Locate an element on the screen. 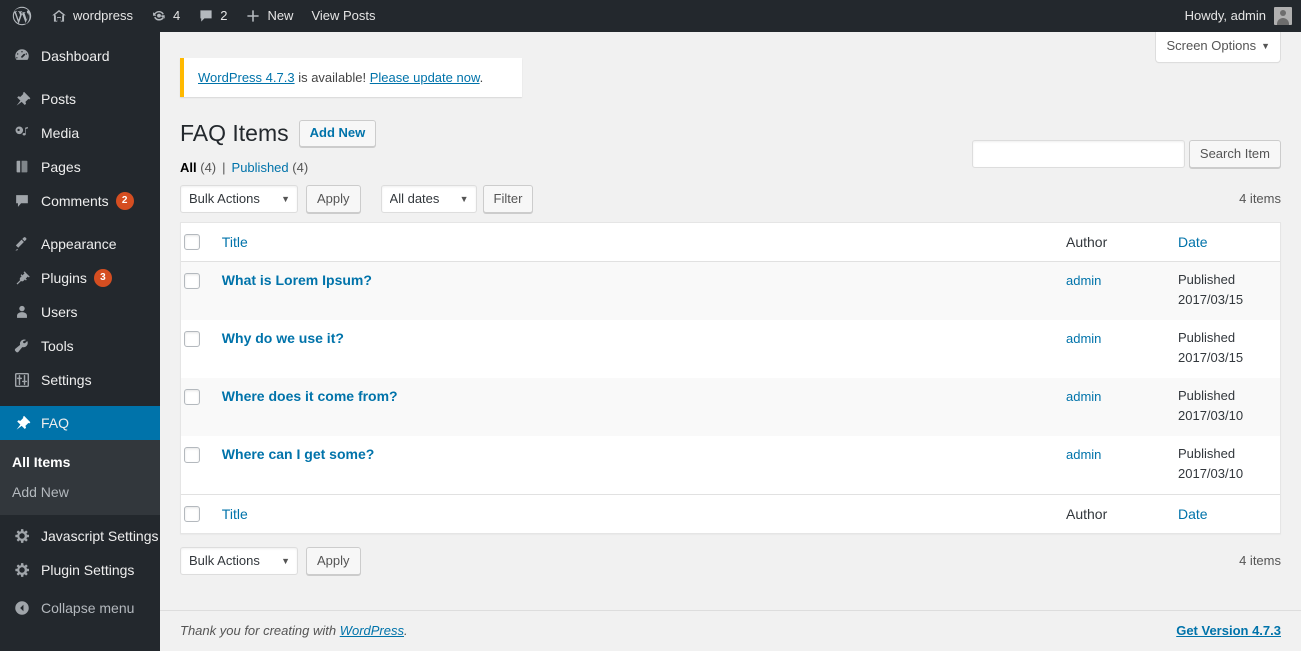  bulk-actions-select-bottom: Bulk Actions is located at coordinates (239, 561).